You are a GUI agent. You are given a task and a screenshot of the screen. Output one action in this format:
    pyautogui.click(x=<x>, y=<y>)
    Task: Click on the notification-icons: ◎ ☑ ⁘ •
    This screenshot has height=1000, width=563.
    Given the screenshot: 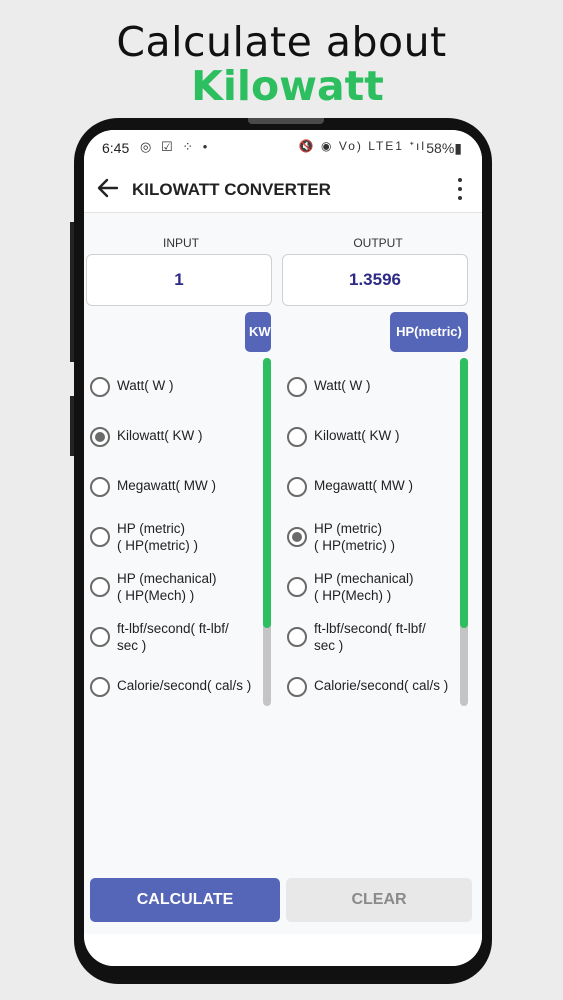 What is the action you would take?
    pyautogui.click(x=175, y=146)
    